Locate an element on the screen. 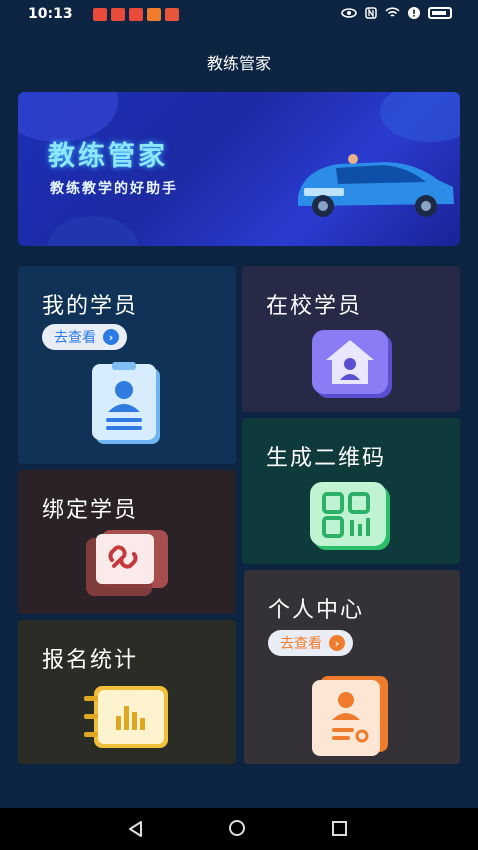 Image resolution: width=478 pixels, height=850 pixels. view-personal-center-button: 去查看 › is located at coordinates (310, 643).